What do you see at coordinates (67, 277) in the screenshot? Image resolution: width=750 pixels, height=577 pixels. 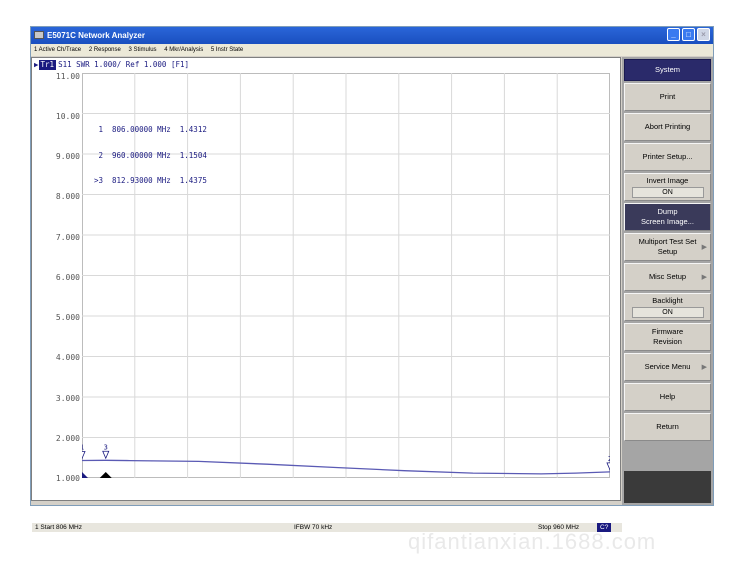 I see `y-tick-label: 6.000` at bounding box center [67, 277].